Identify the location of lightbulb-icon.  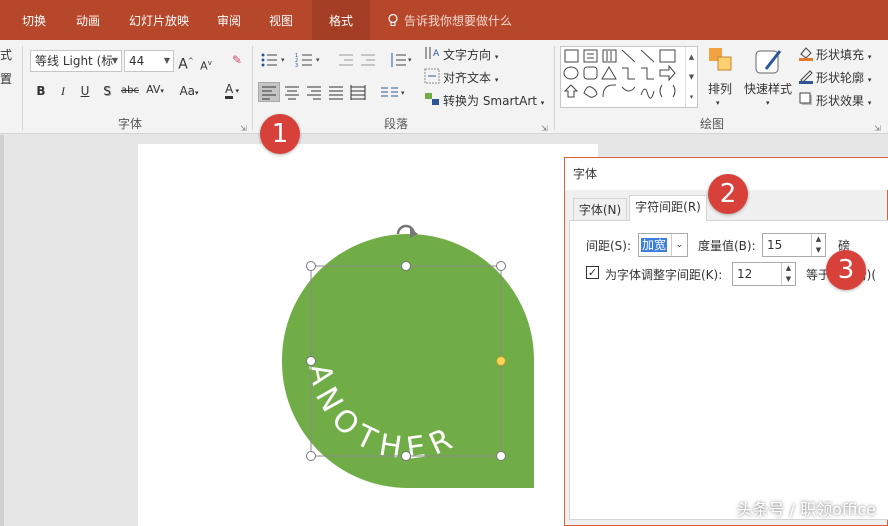
(393, 20).